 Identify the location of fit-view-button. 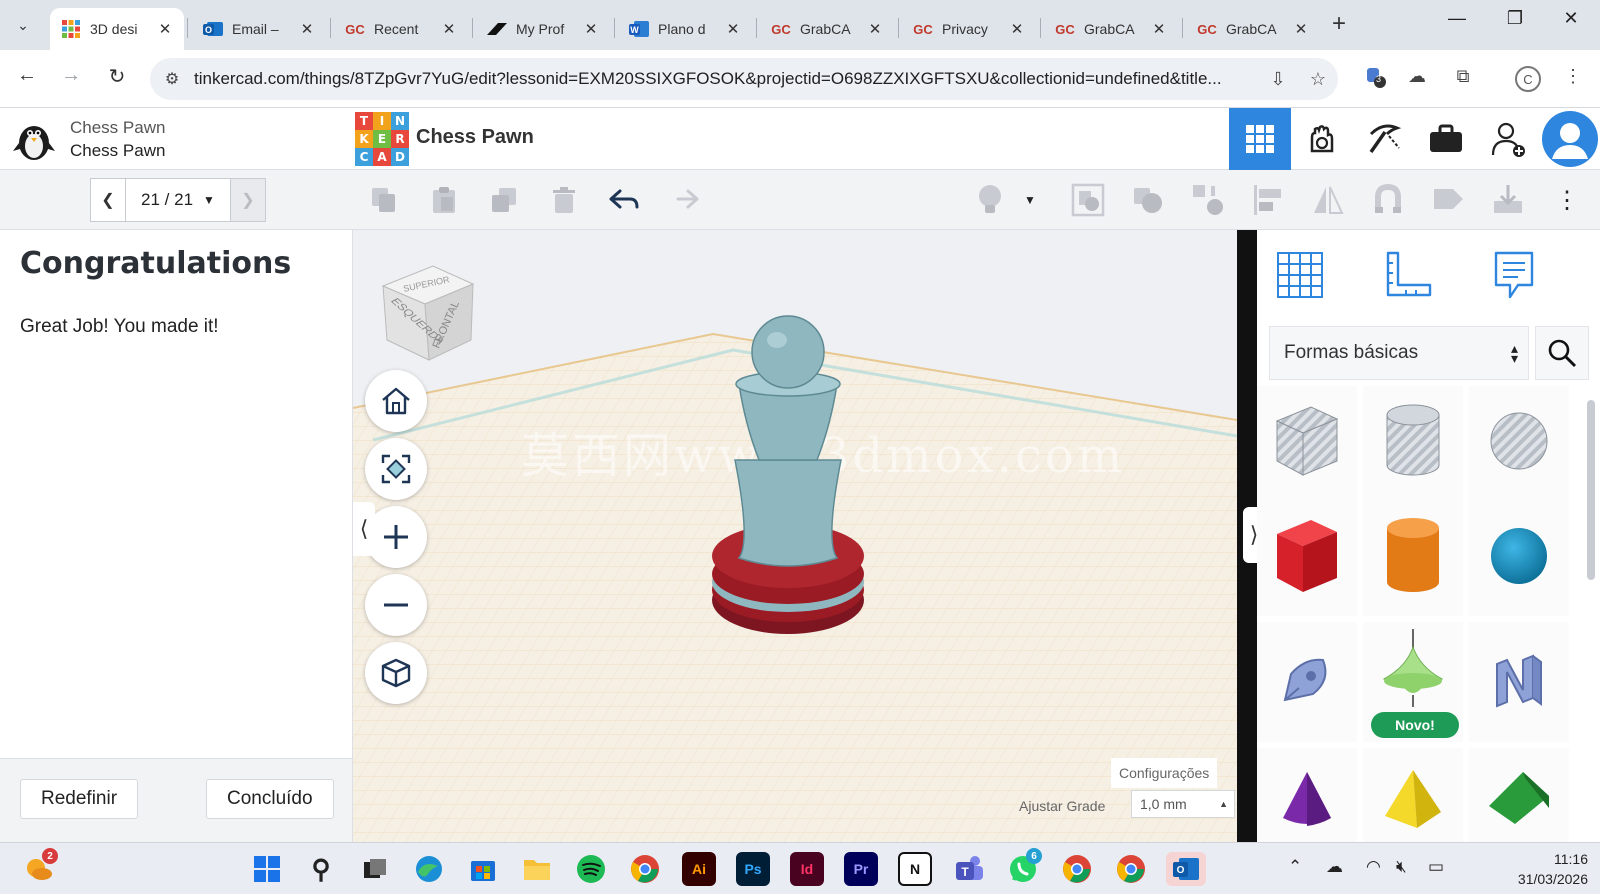
(396, 469).